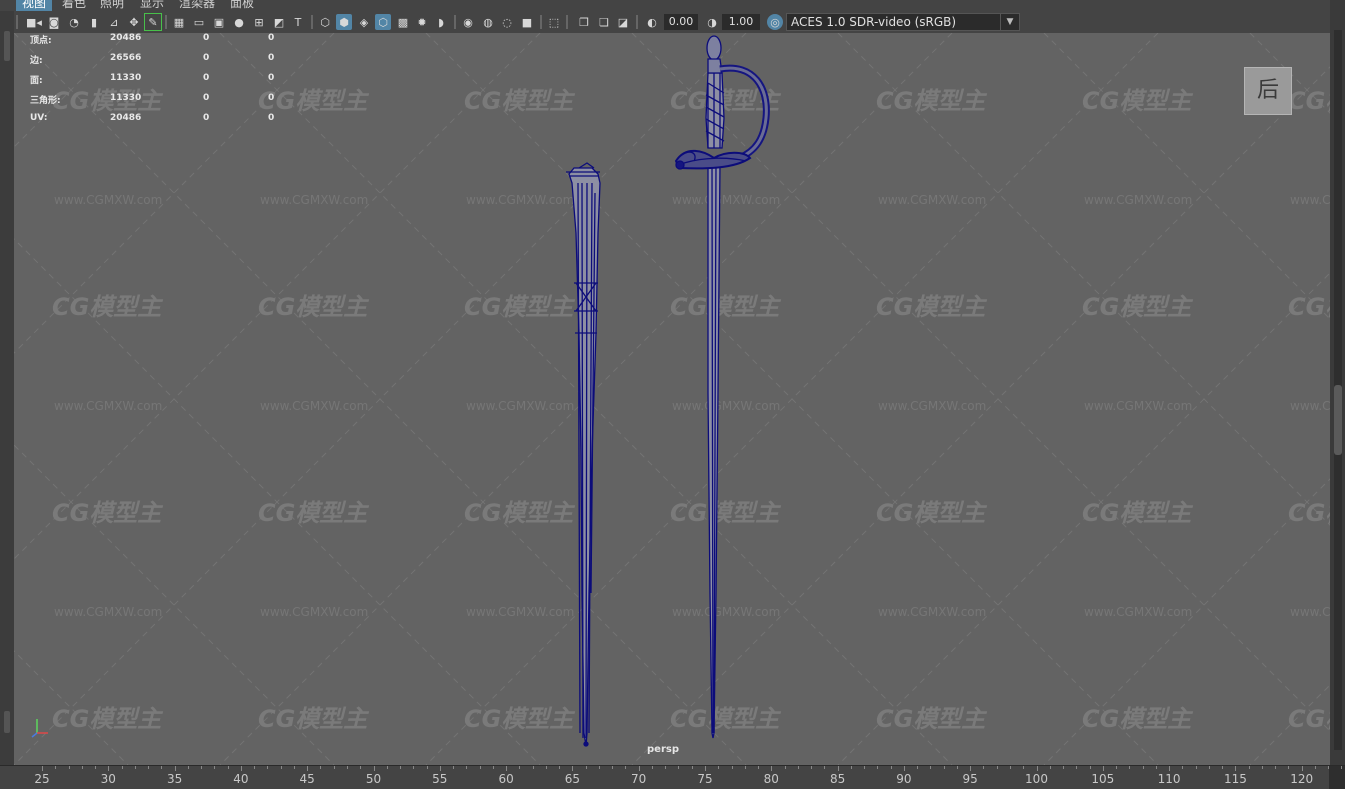  What do you see at coordinates (1337, 382) in the screenshot?
I see `right-panel-edge` at bounding box center [1337, 382].